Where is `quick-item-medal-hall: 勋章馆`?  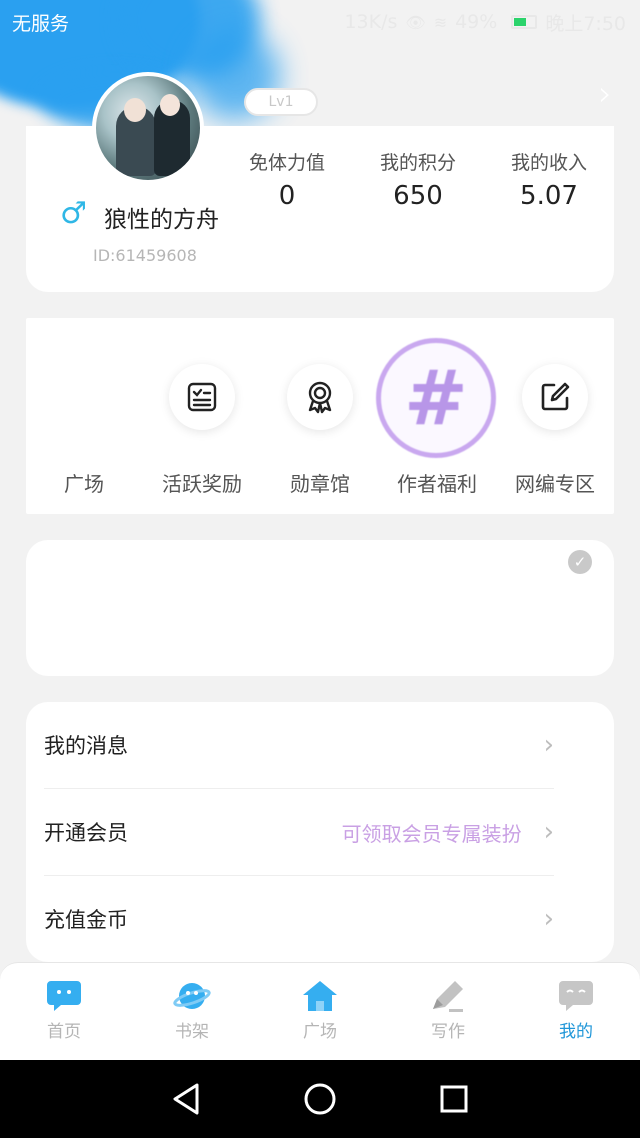
quick-item-medal-hall: 勋章馆 is located at coordinates (320, 430).